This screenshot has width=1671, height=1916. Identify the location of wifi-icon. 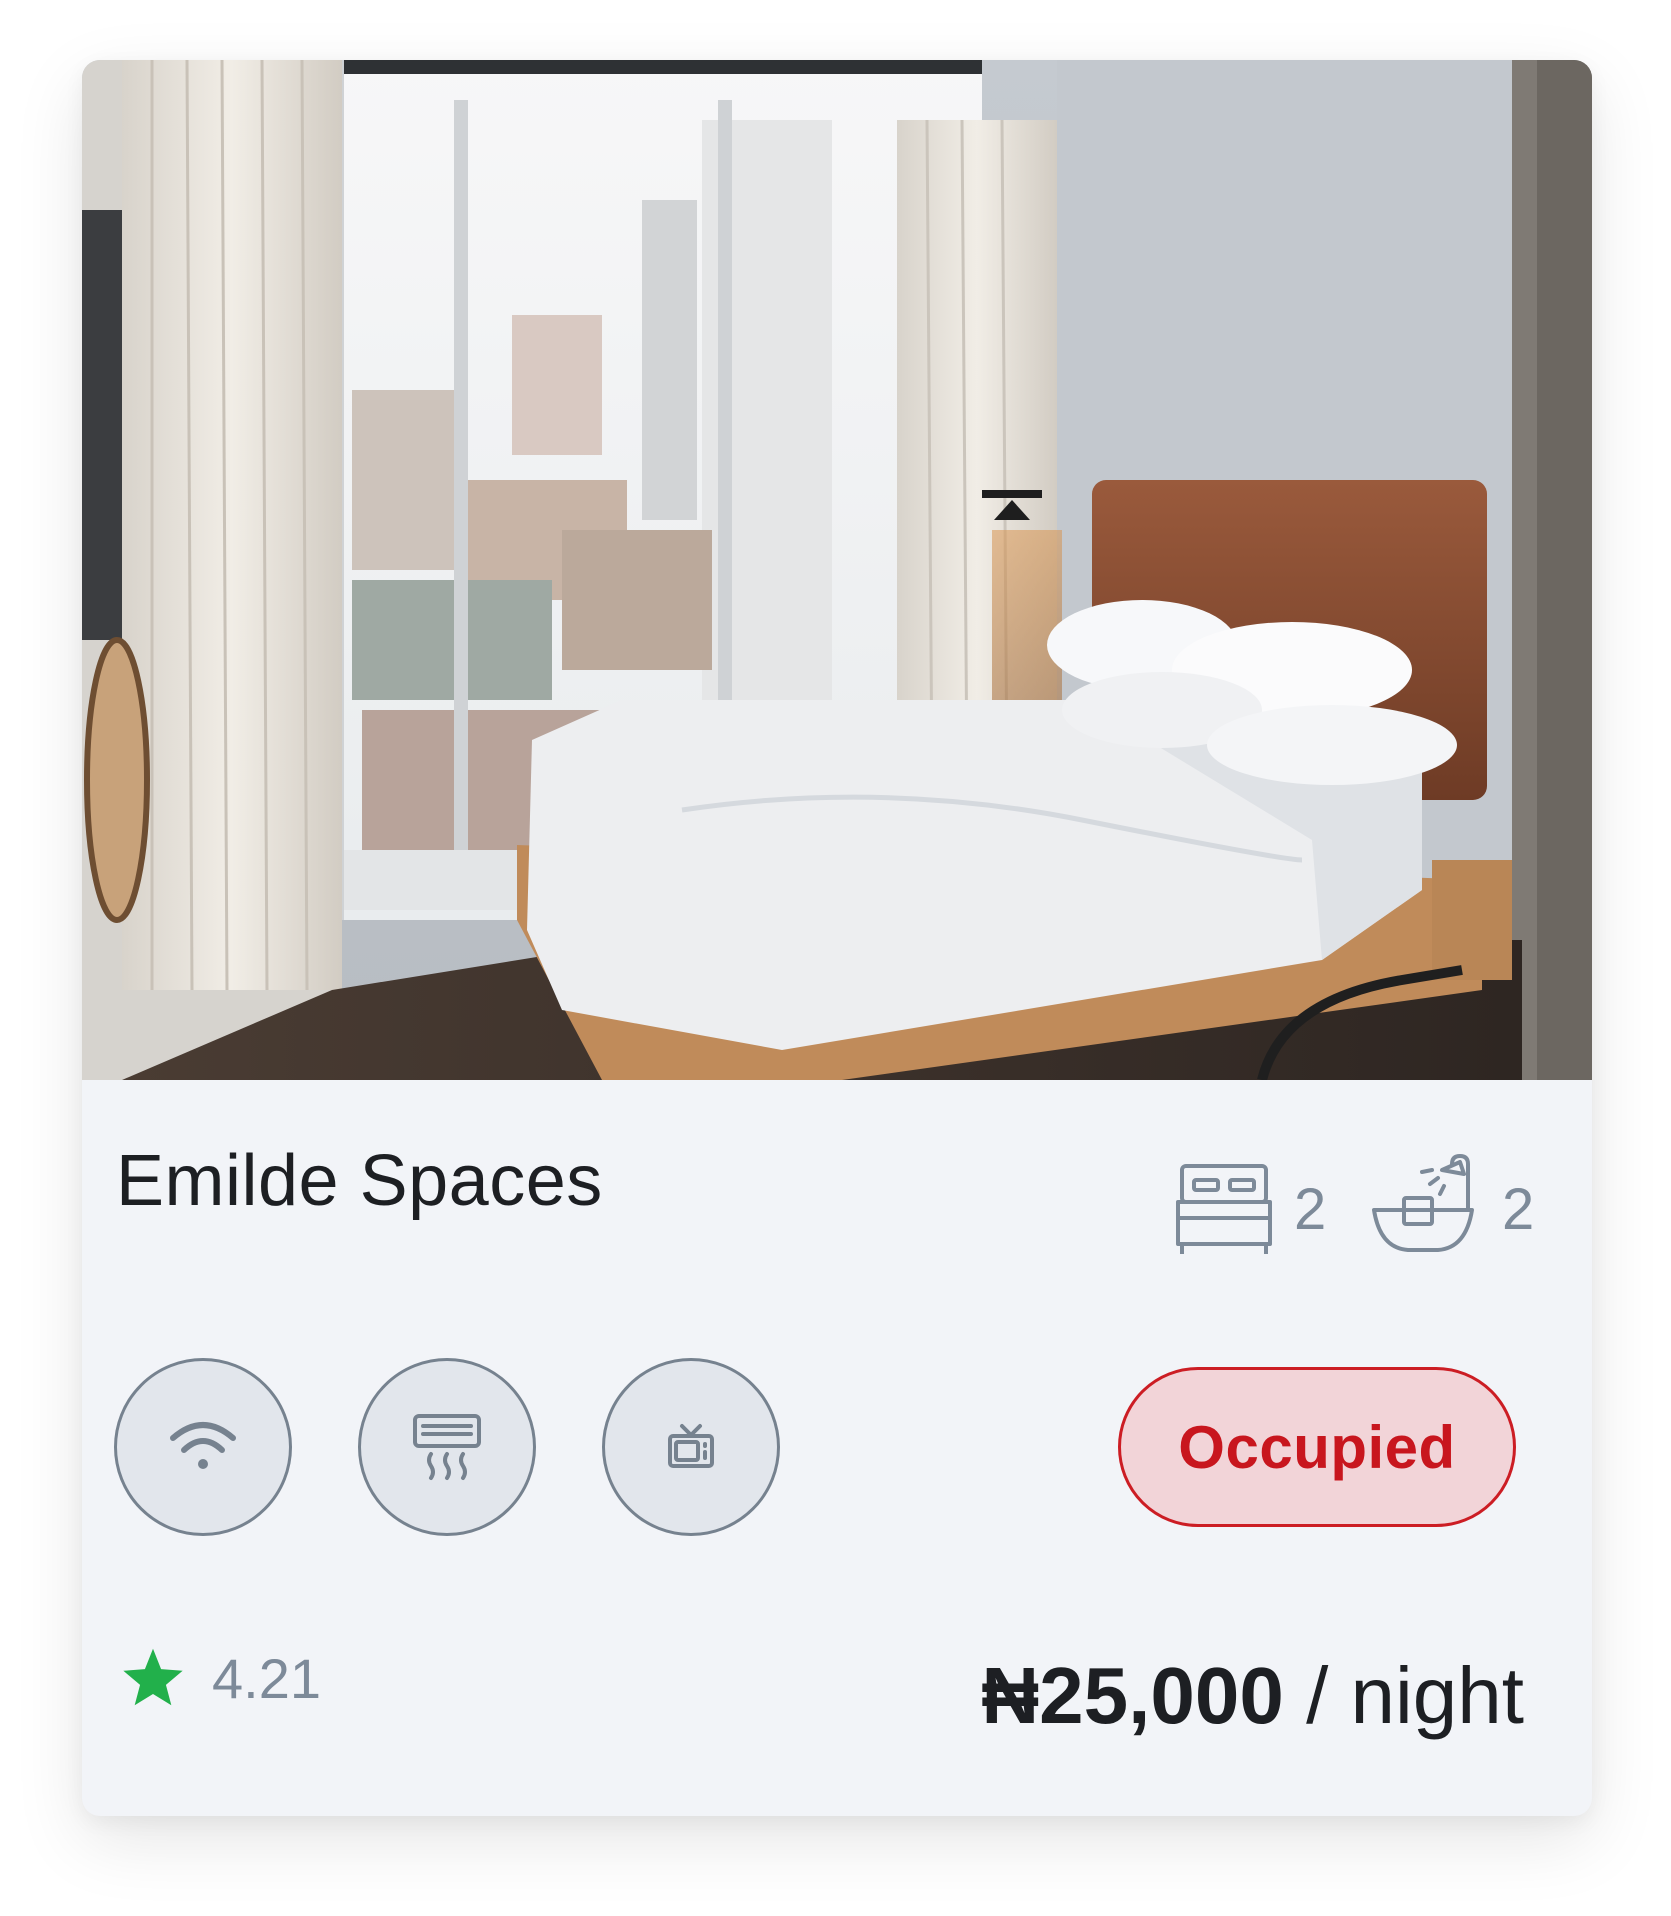
(203, 1445).